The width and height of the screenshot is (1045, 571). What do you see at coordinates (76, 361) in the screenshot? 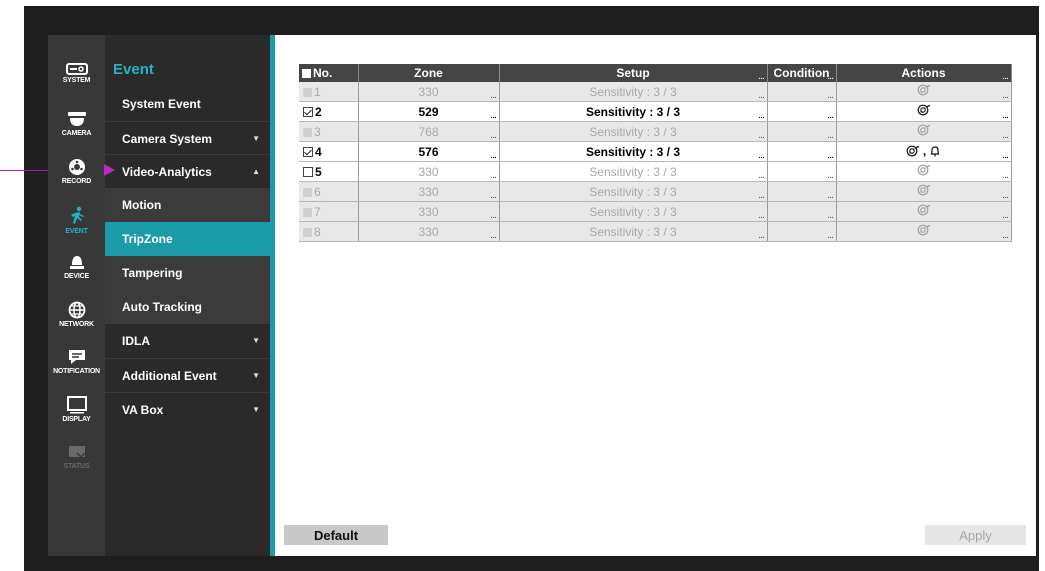
I see `nav-item-notification: NOTIFICATION` at bounding box center [76, 361].